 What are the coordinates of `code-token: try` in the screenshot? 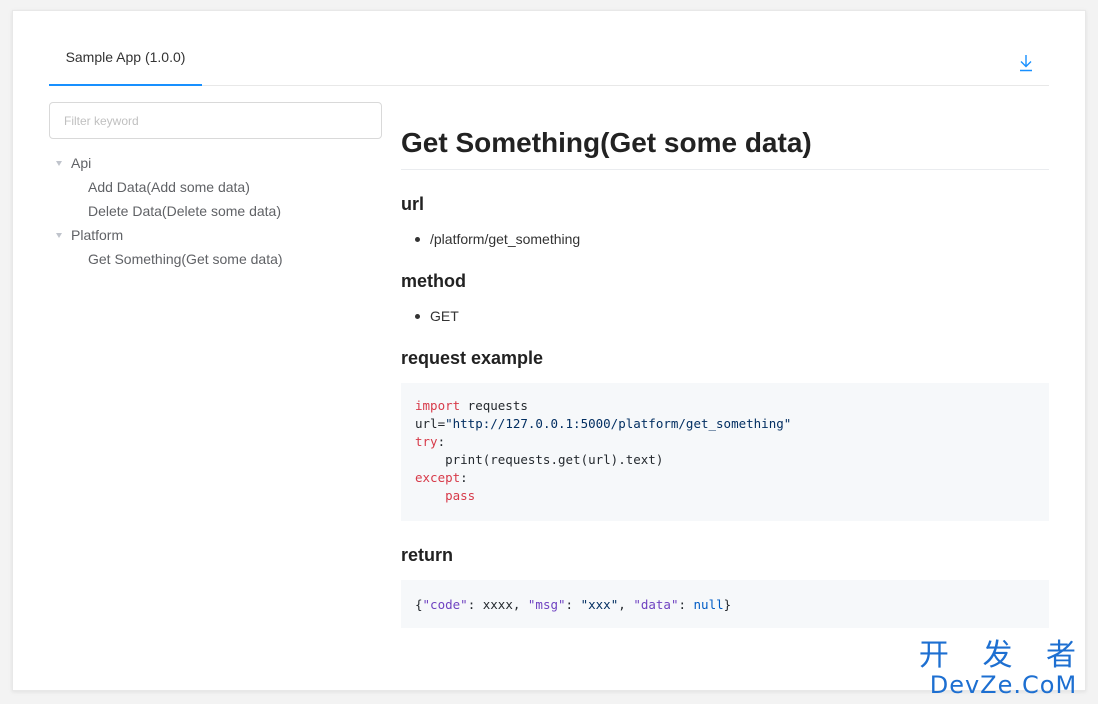 It's located at (426, 441).